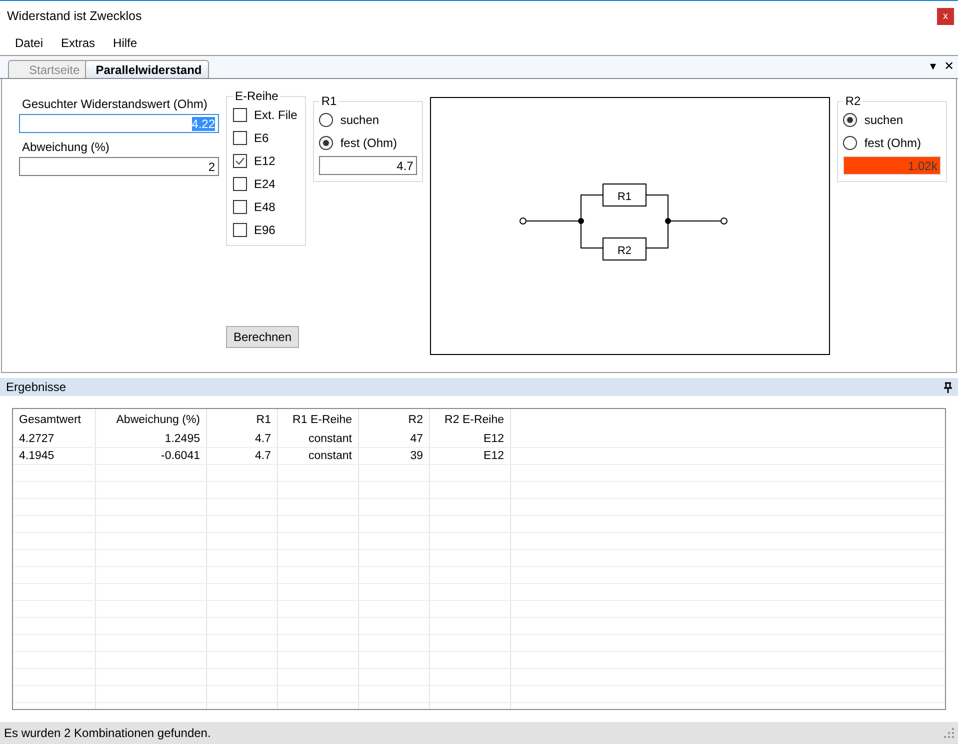  What do you see at coordinates (948, 387) in the screenshot?
I see `pin-icon` at bounding box center [948, 387].